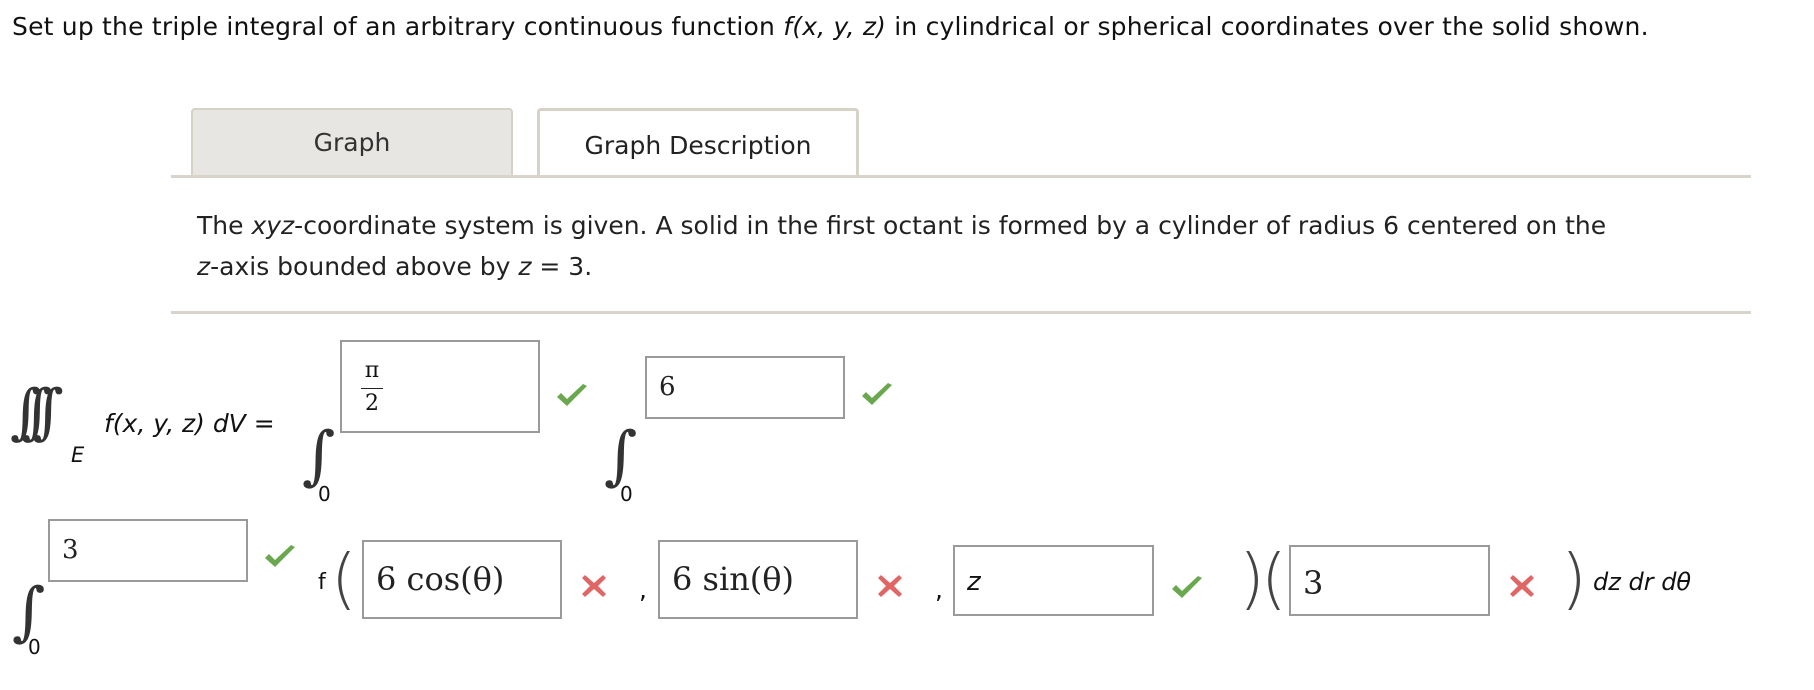 Image resolution: width=1814 pixels, height=690 pixels. Describe the element at coordinates (835, 26) in the screenshot. I see `prompt-function: f(x, y, z)` at that location.